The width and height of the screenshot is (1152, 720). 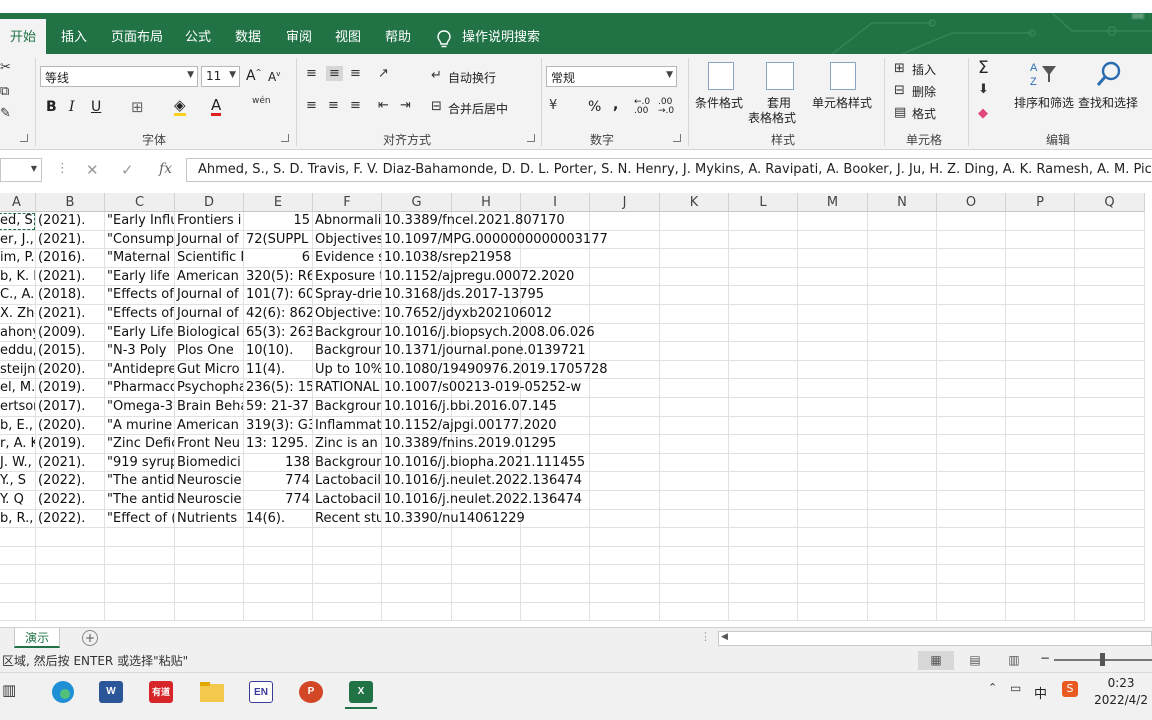 I want to click on font-launcher, so click(x=285, y=138).